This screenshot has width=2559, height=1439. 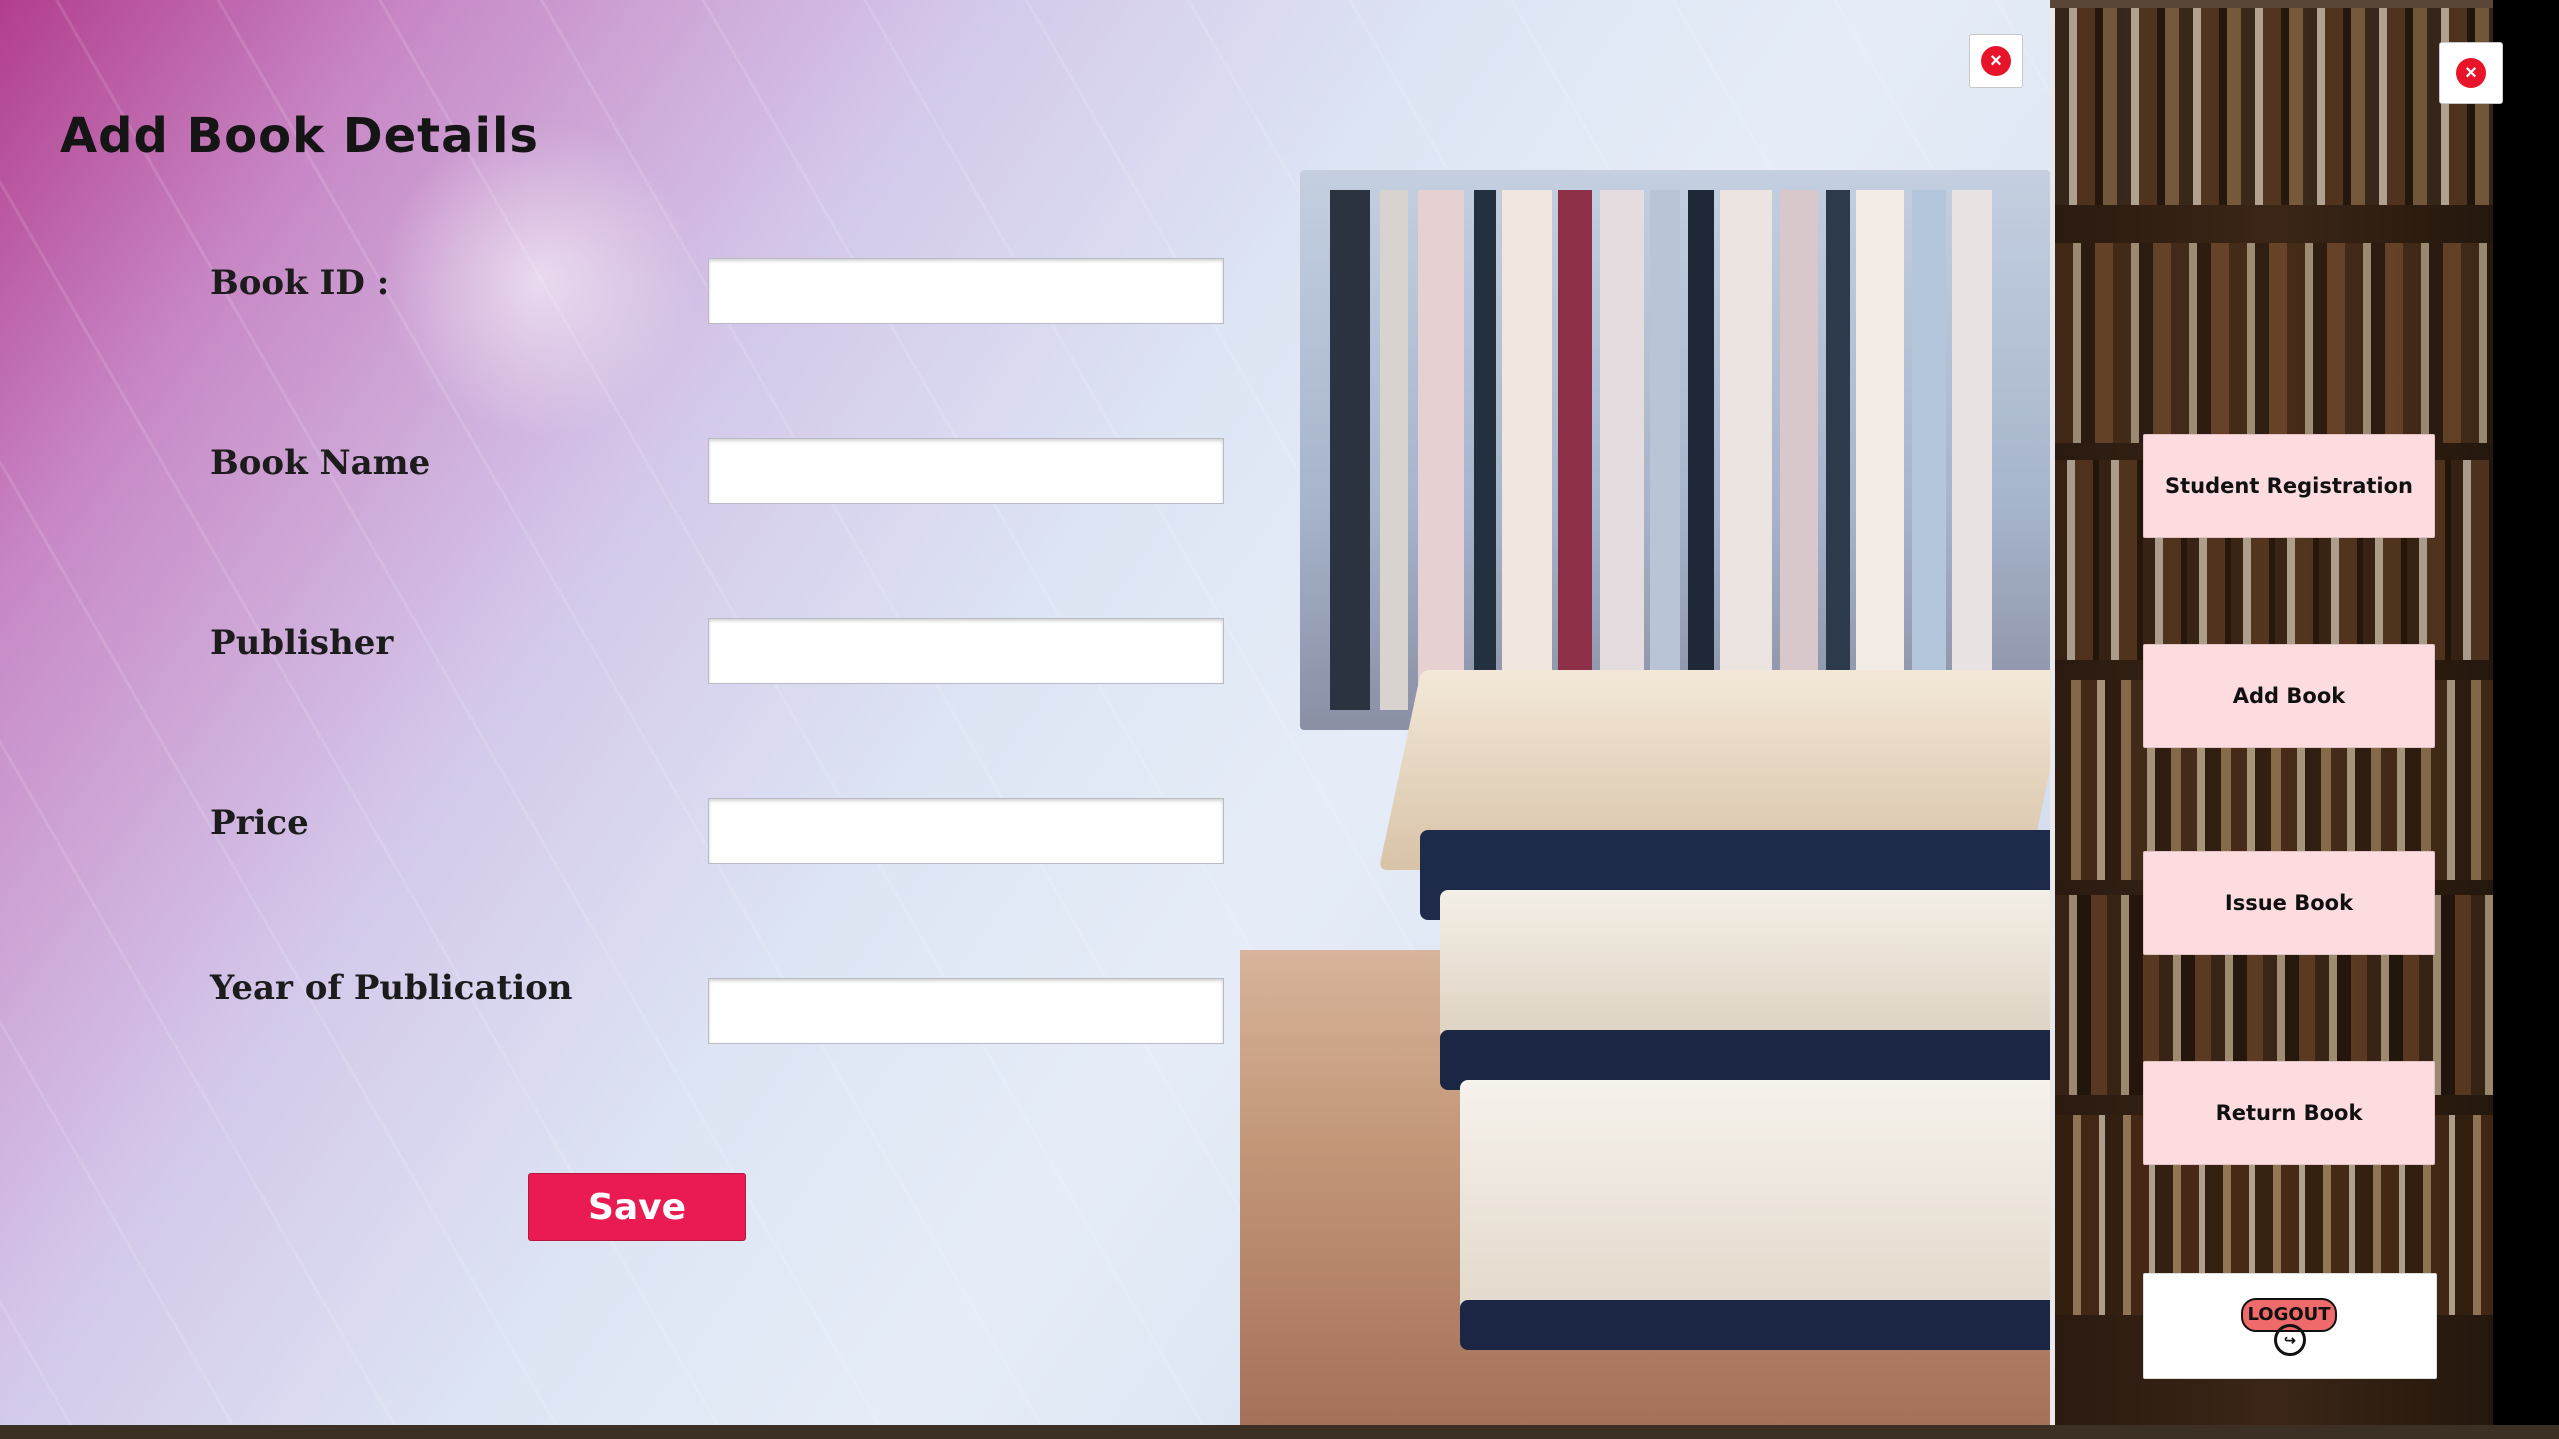 I want to click on year-of-publication-input, so click(x=966, y=1011).